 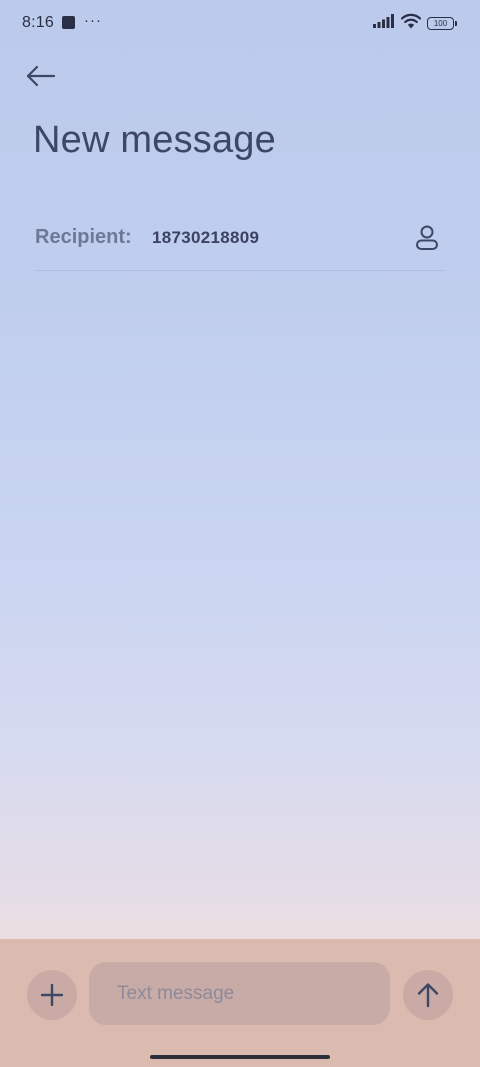 I want to click on contact-person-icon, so click(x=427, y=237).